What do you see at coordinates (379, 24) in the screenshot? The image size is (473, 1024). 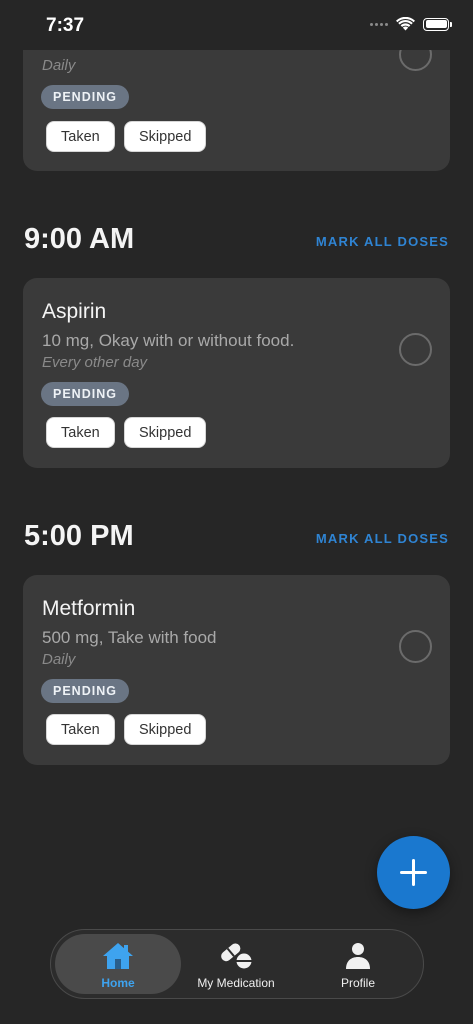 I see `signal-icon` at bounding box center [379, 24].